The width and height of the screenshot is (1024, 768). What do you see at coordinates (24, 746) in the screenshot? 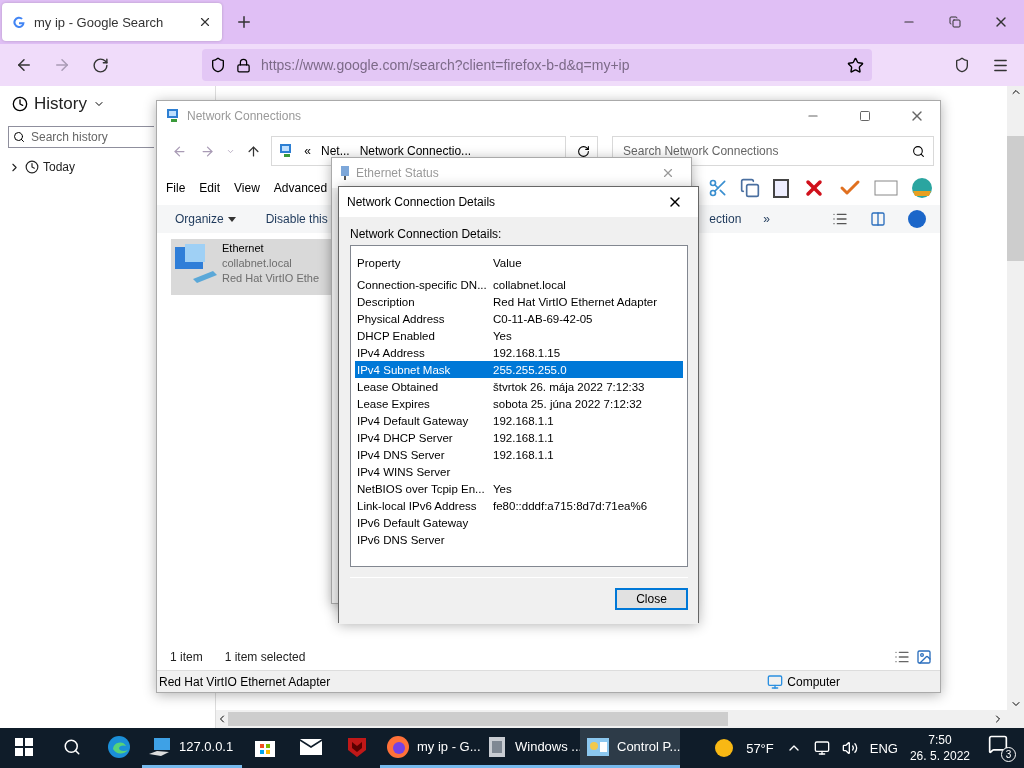
I see `windows-start-icon` at bounding box center [24, 746].